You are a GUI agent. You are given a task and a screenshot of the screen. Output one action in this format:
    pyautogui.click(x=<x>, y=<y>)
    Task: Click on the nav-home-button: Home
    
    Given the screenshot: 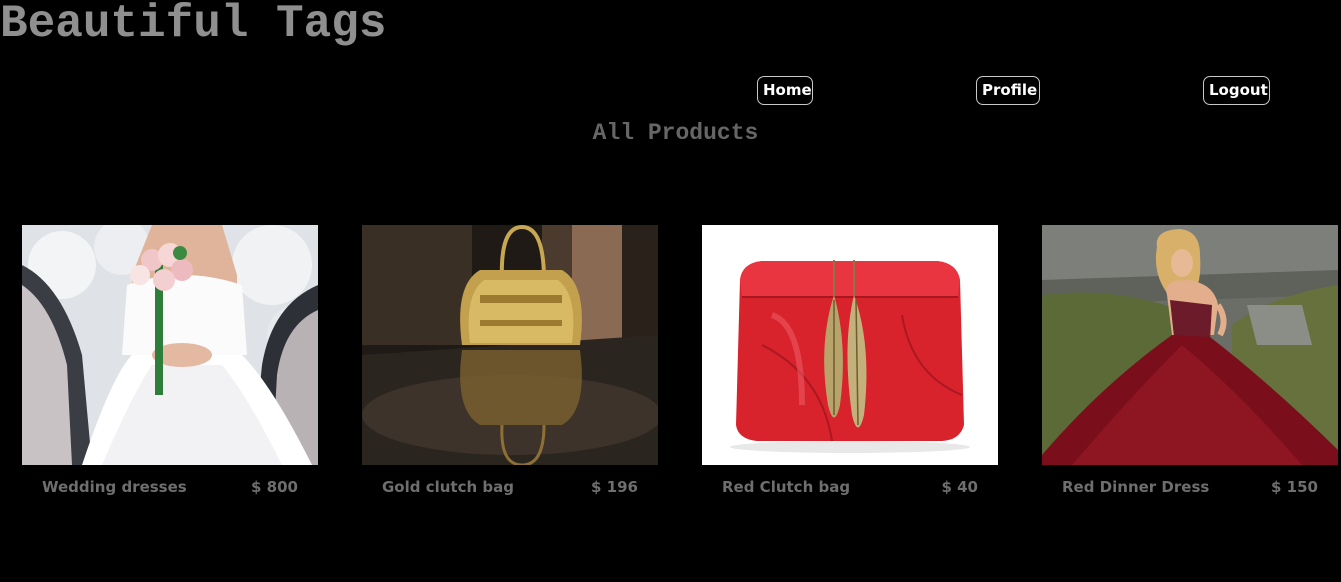 What is the action you would take?
    pyautogui.click(x=785, y=90)
    